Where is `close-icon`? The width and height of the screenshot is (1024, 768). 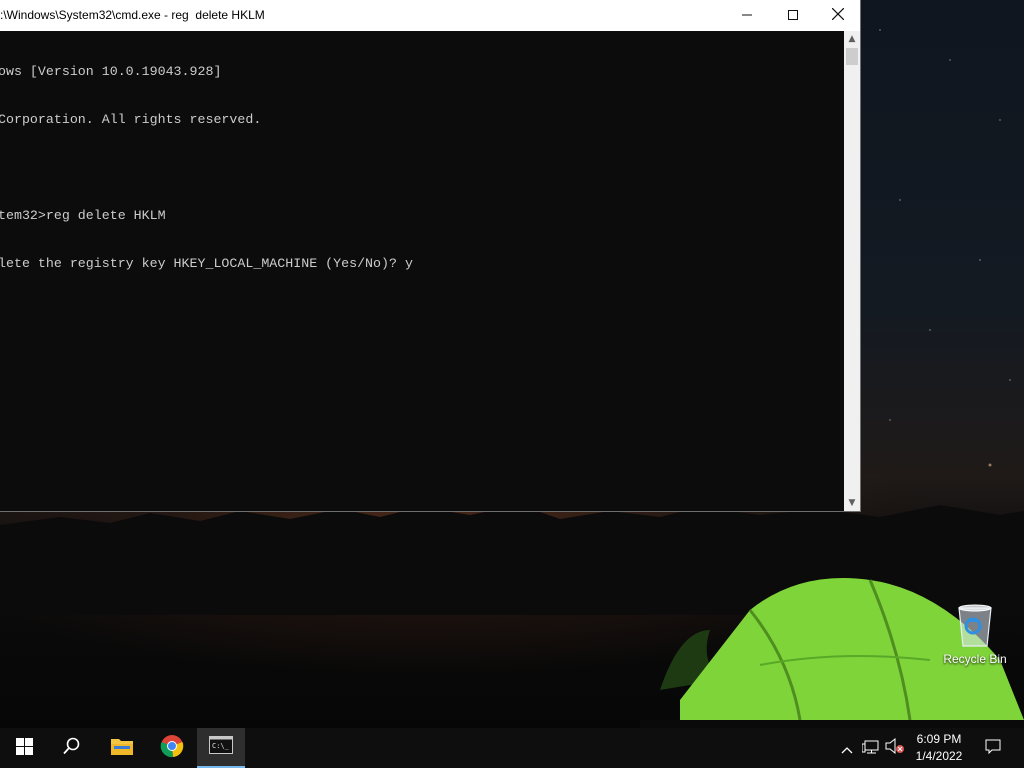 close-icon is located at coordinates (838, 15).